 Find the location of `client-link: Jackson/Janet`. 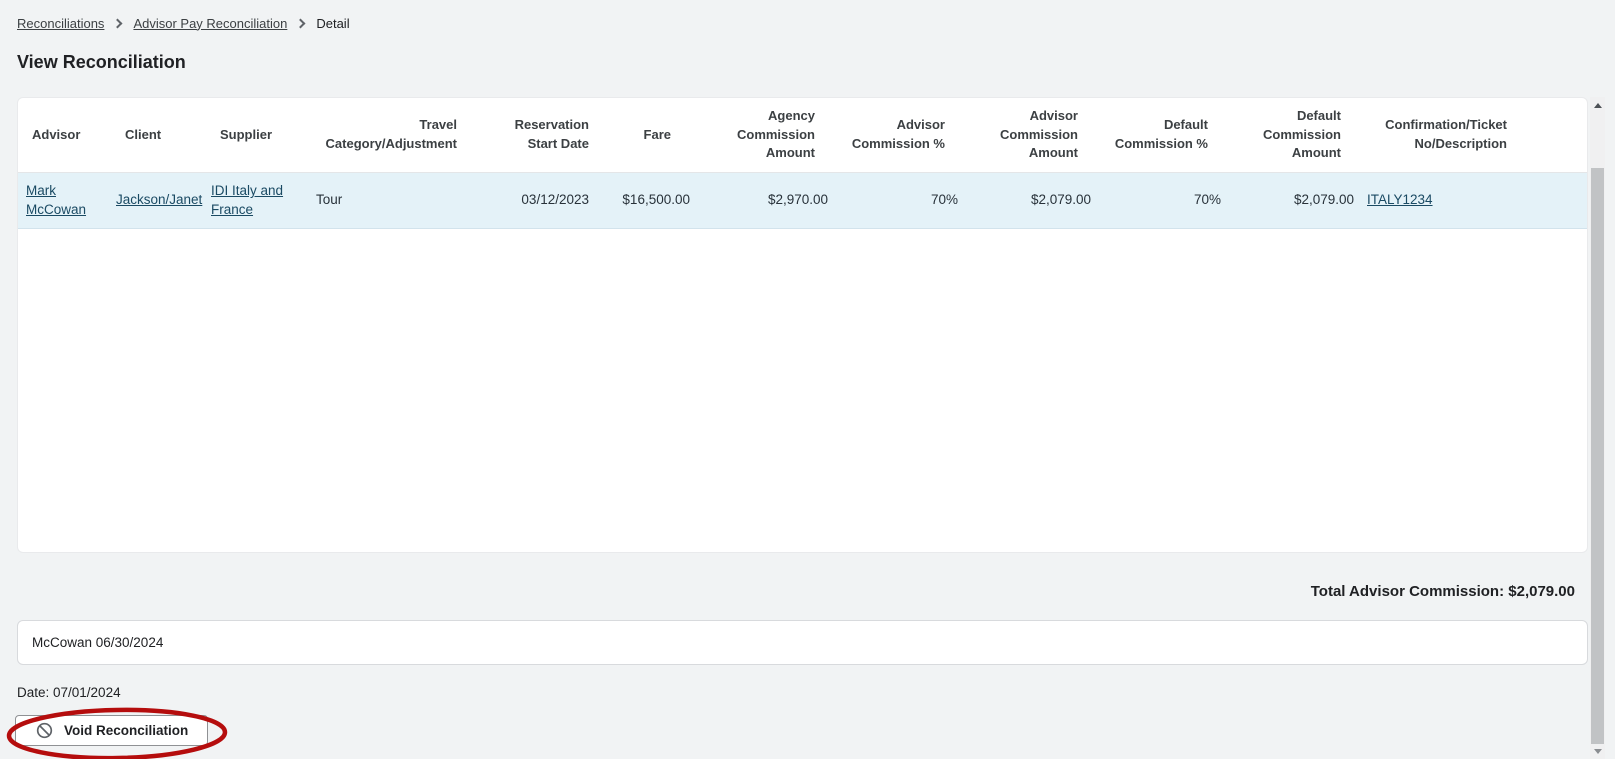

client-link: Jackson/Janet is located at coordinates (159, 200).